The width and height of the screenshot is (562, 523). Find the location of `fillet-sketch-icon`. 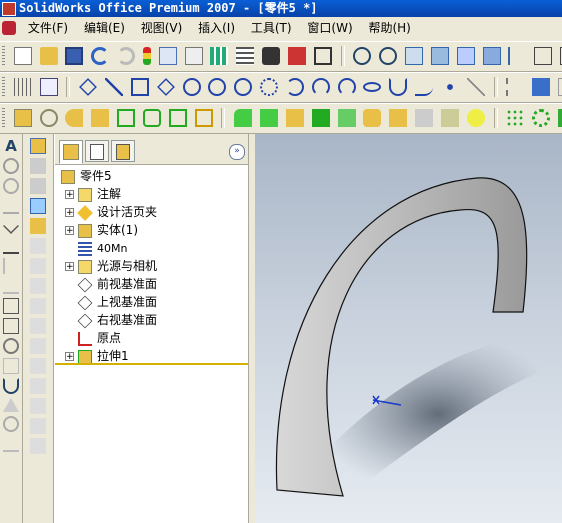

fillet-sketch-icon is located at coordinates (560, 87).